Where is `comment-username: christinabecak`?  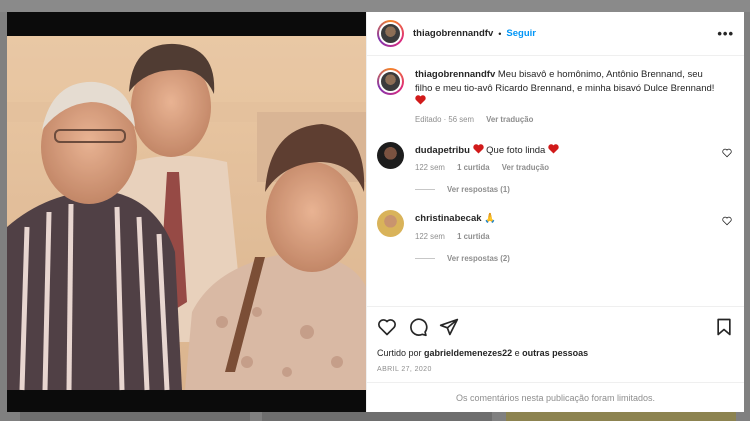
comment-username: christinabecak is located at coordinates (448, 218).